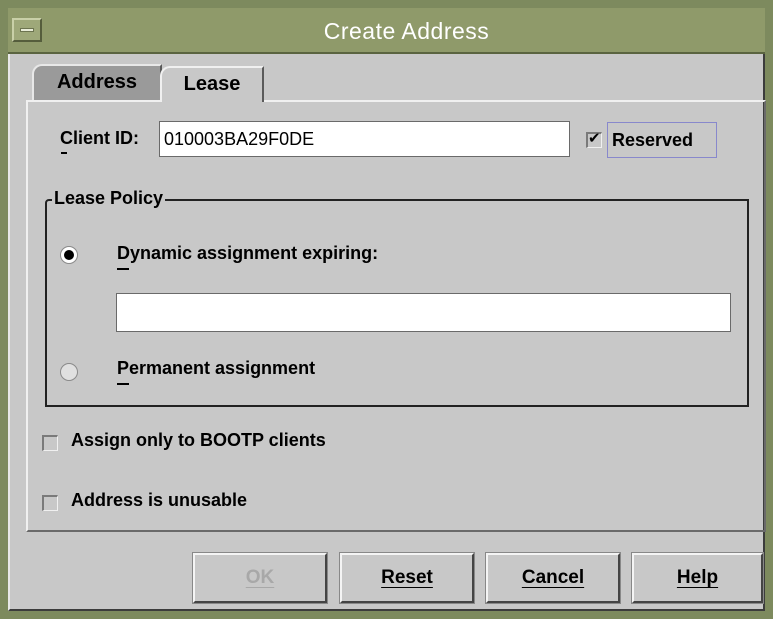  I want to click on dynamic-assignment-radio, so click(69, 255).